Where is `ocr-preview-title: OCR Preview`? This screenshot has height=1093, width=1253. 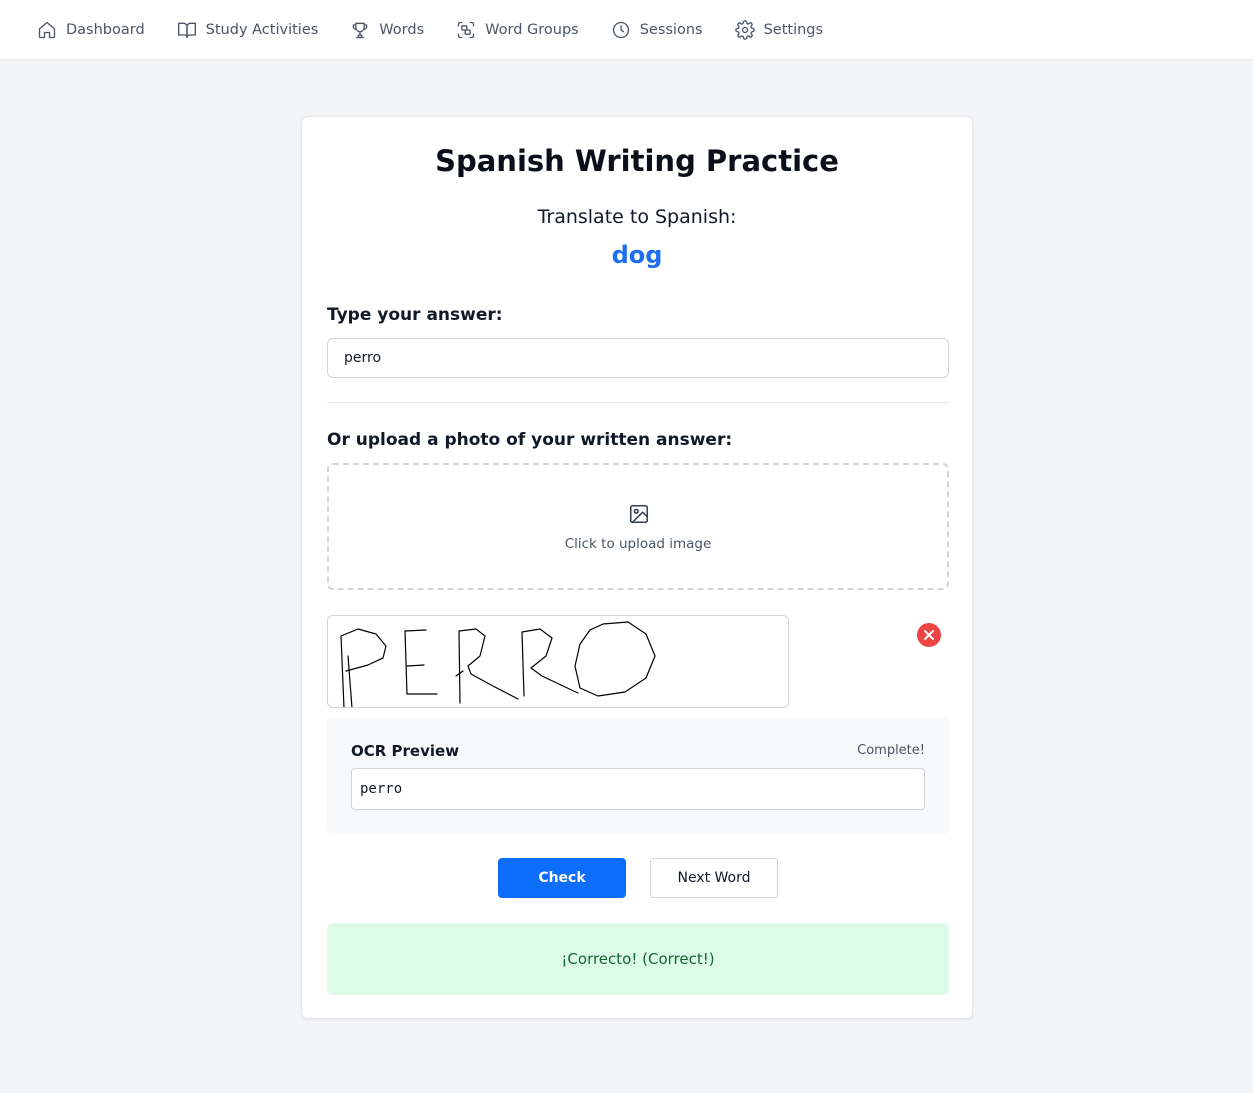 ocr-preview-title: OCR Preview is located at coordinates (405, 751).